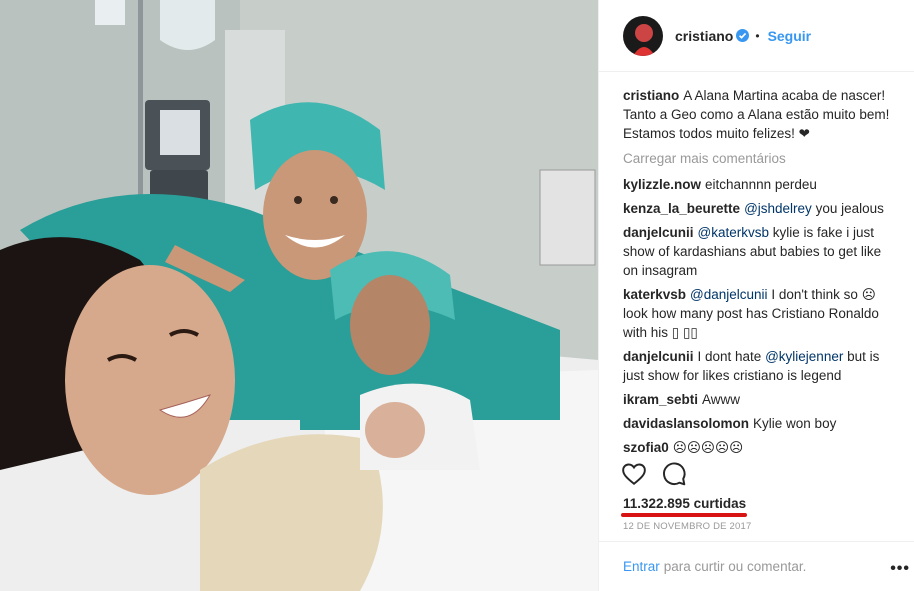 The width and height of the screenshot is (914, 591). What do you see at coordinates (662, 184) in the screenshot?
I see `comment-username: kylizzle.now` at bounding box center [662, 184].